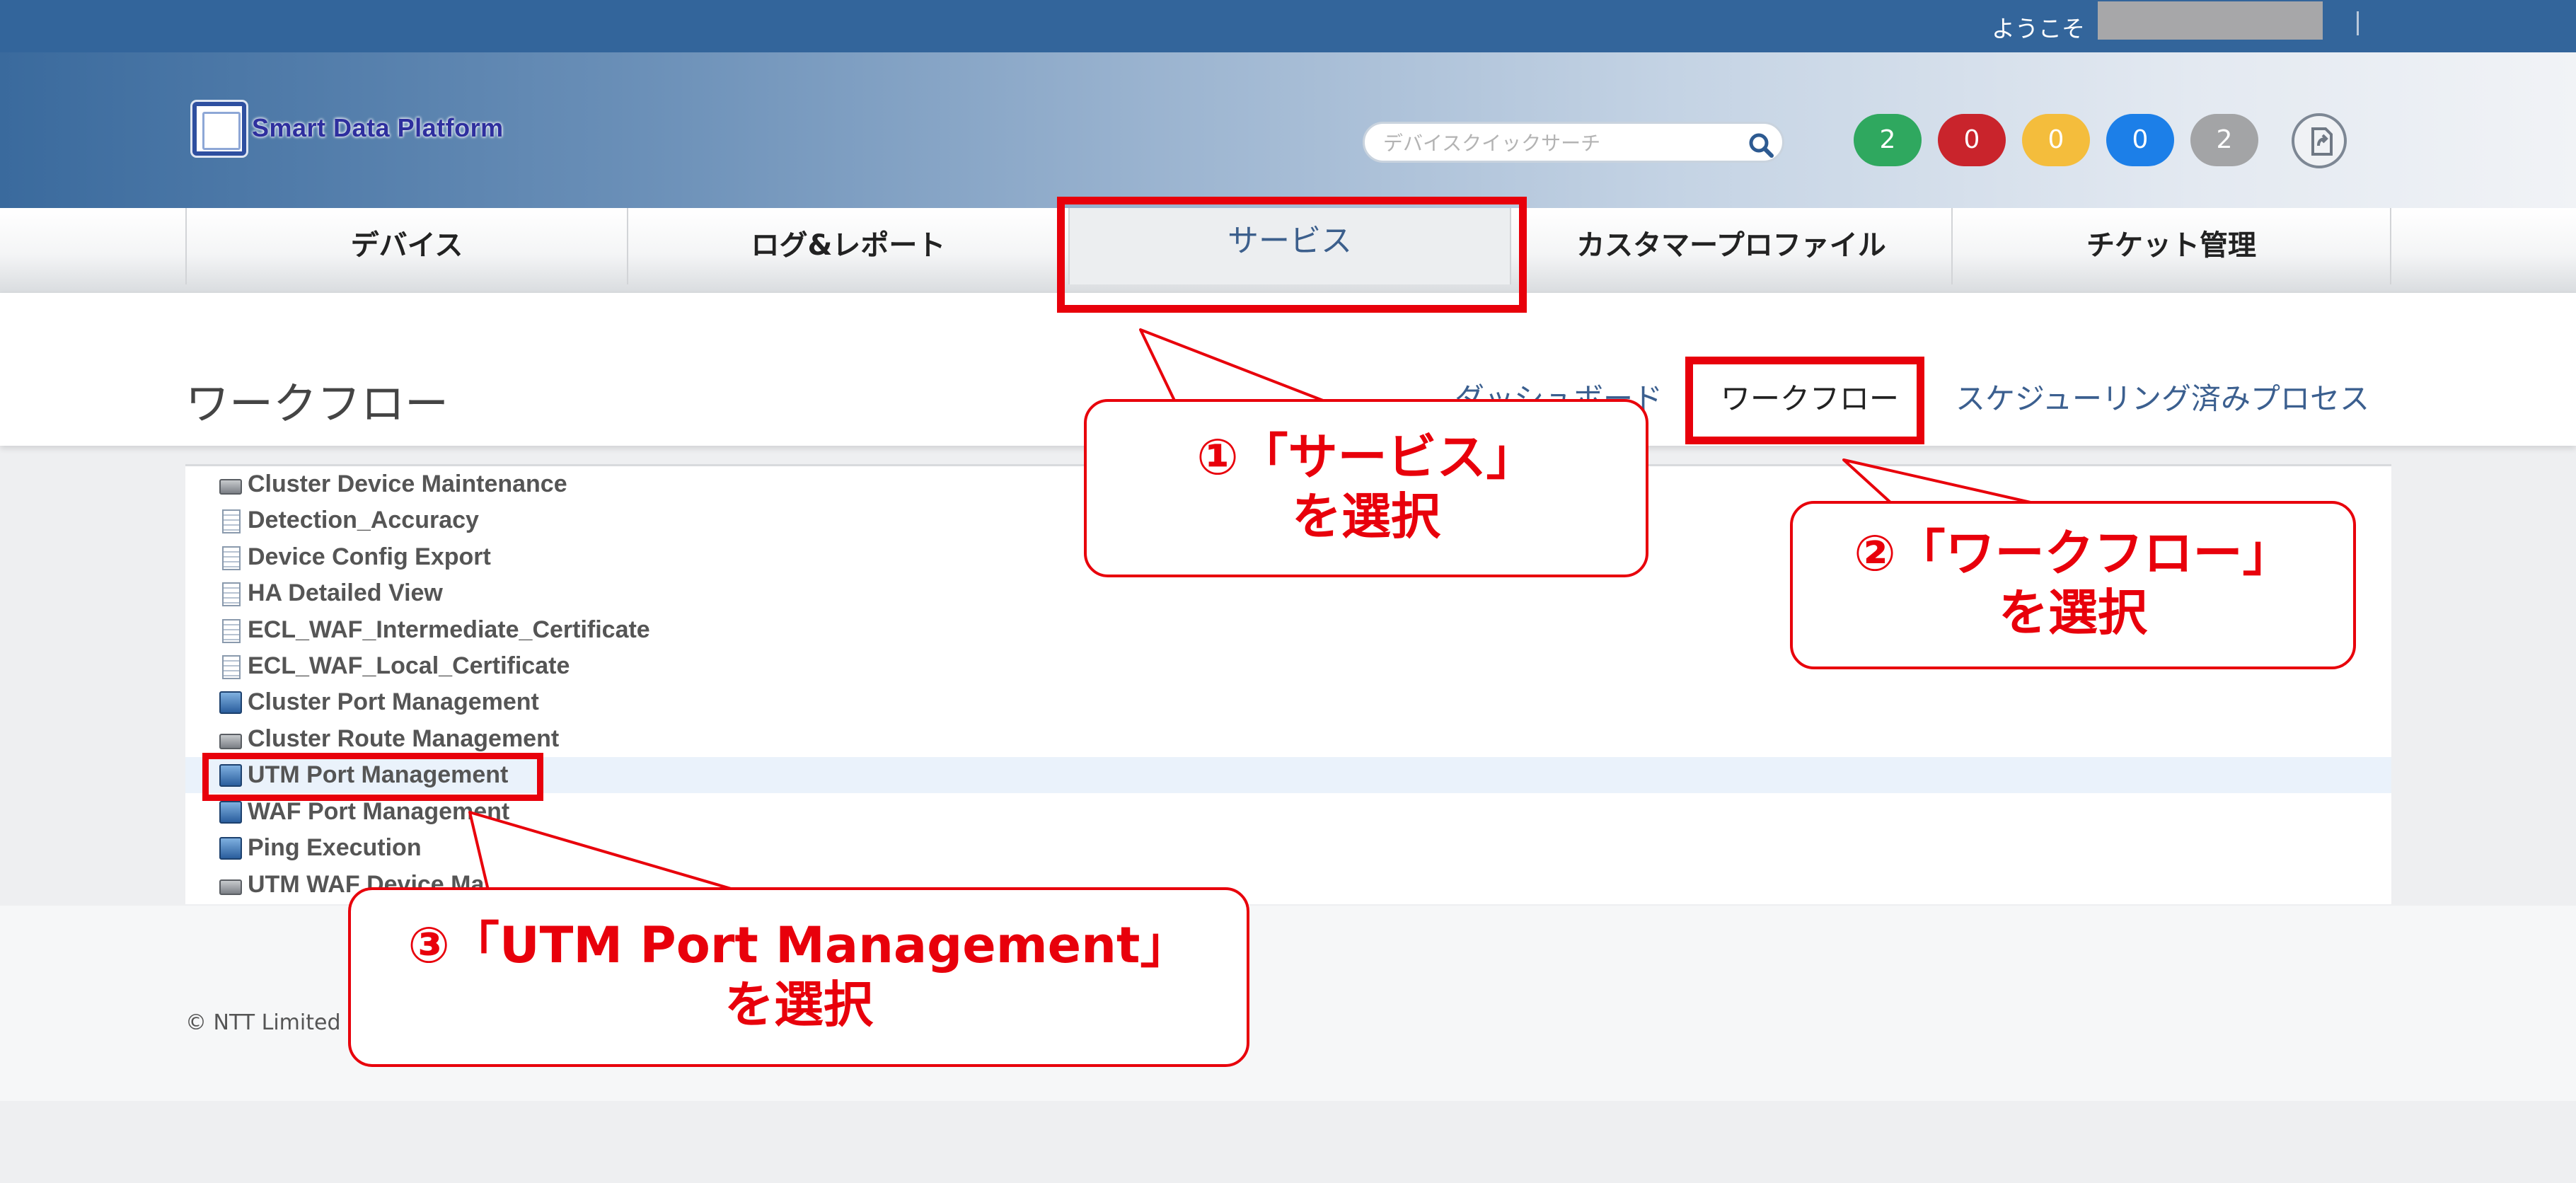 The height and width of the screenshot is (1183, 2576). I want to click on nav-devices: デバイス, so click(406, 246).